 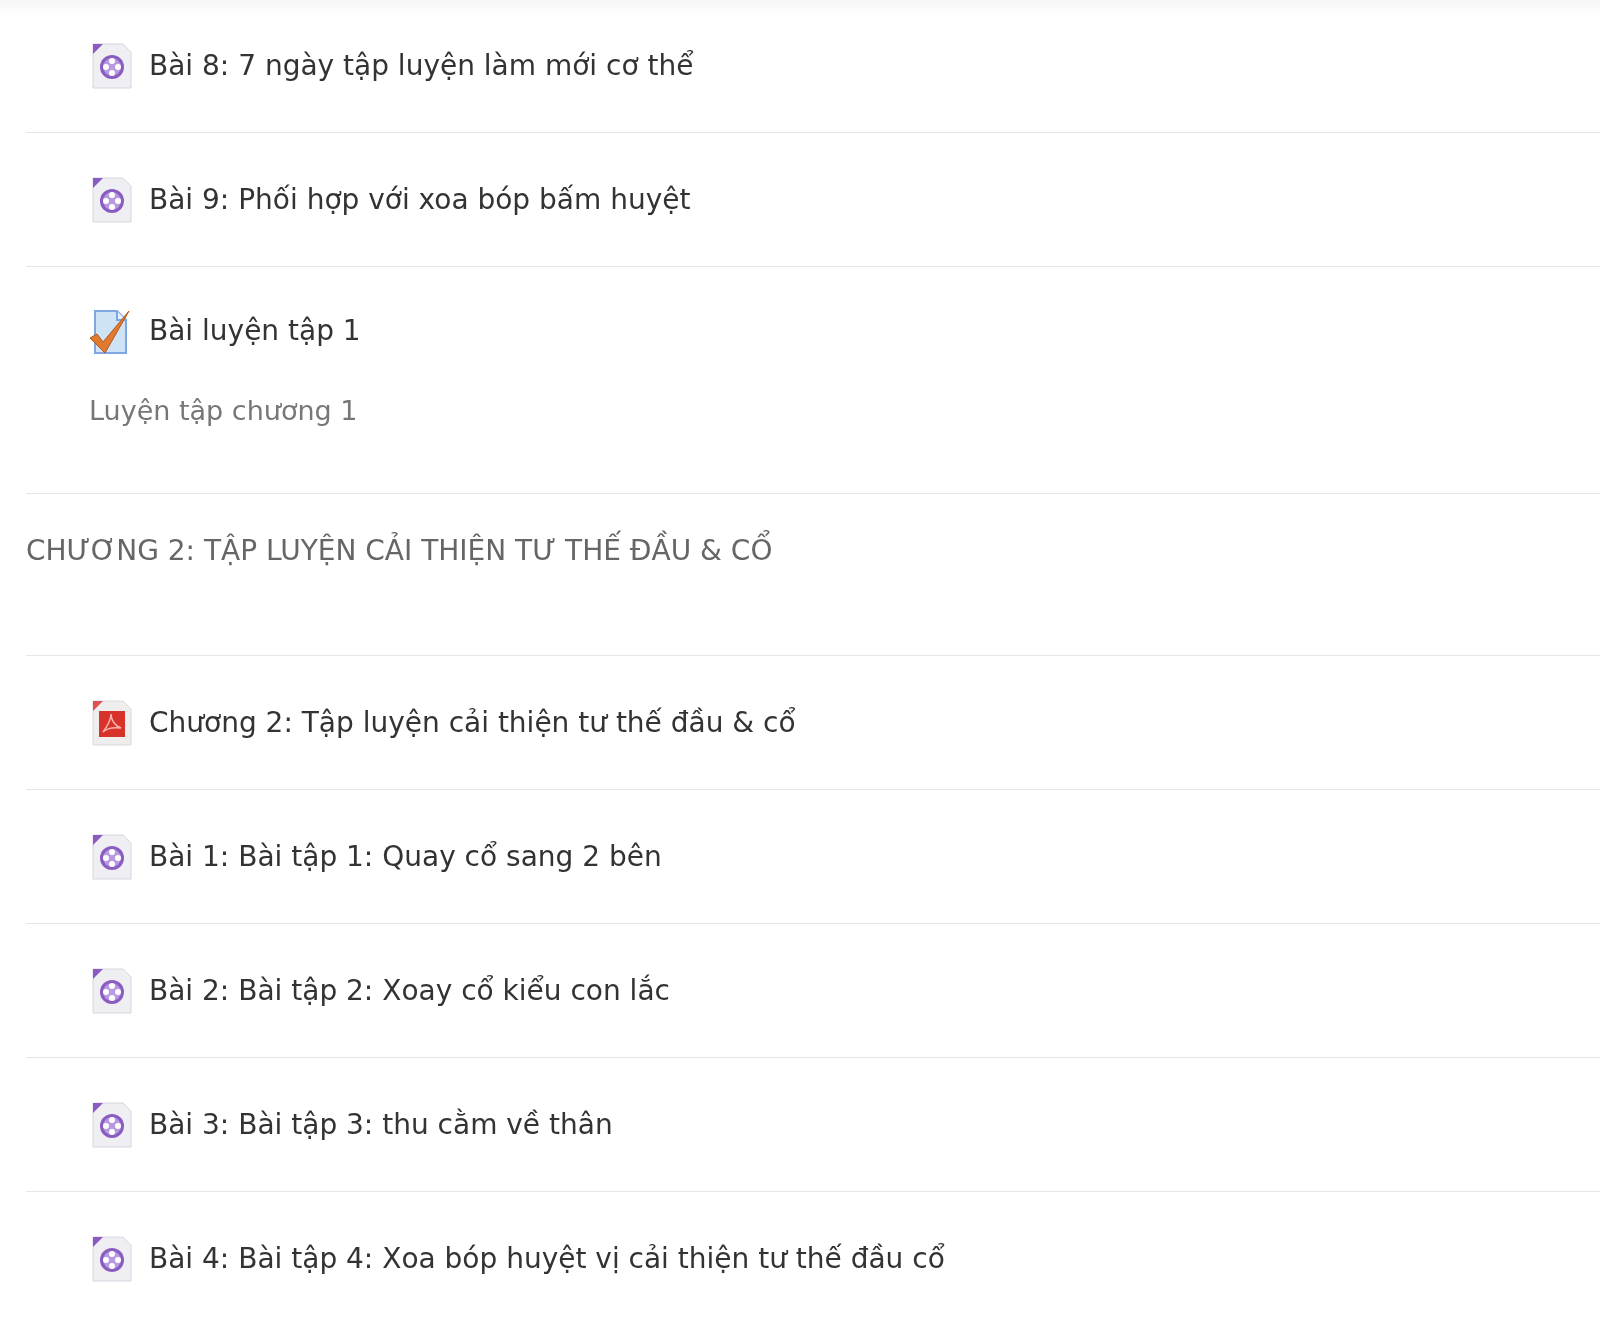 I want to click on activity-link: Bài 4: Bài tập 4: Xoa bóp huyệt vị cải thiện tư thế đầu cổ, so click(x=547, y=1258).